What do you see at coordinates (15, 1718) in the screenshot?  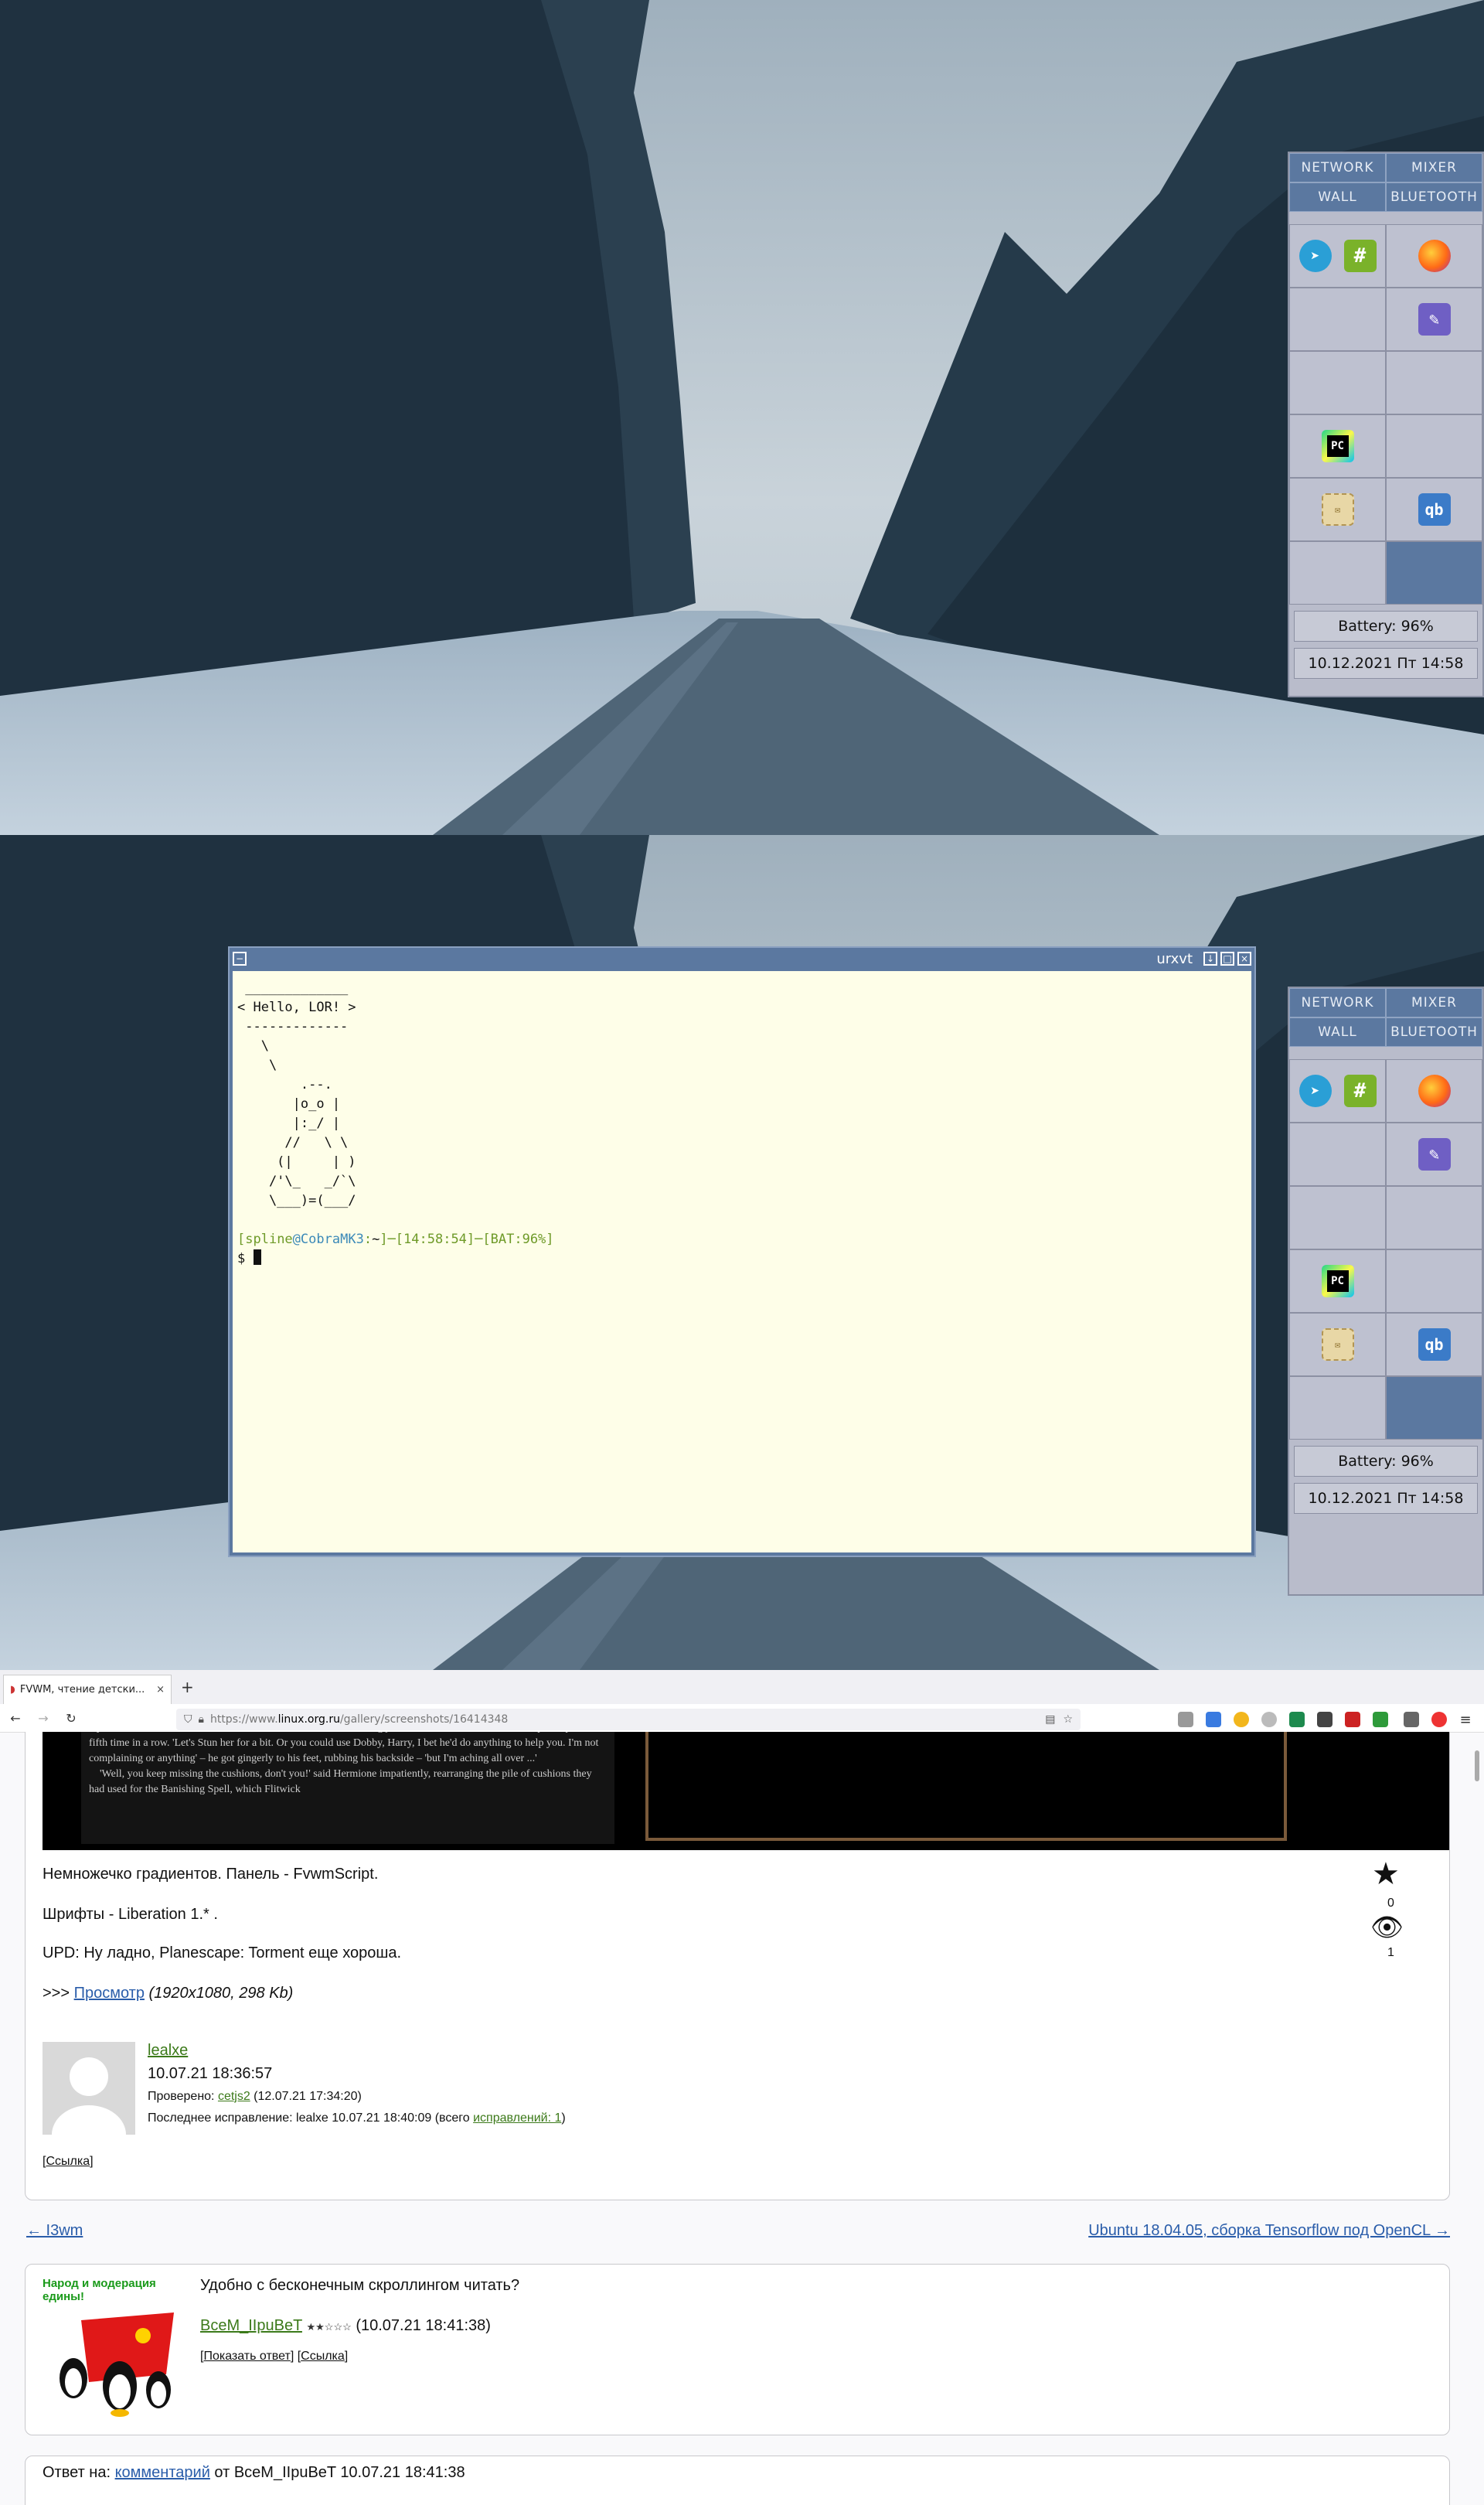 I see `back-icon: ←` at bounding box center [15, 1718].